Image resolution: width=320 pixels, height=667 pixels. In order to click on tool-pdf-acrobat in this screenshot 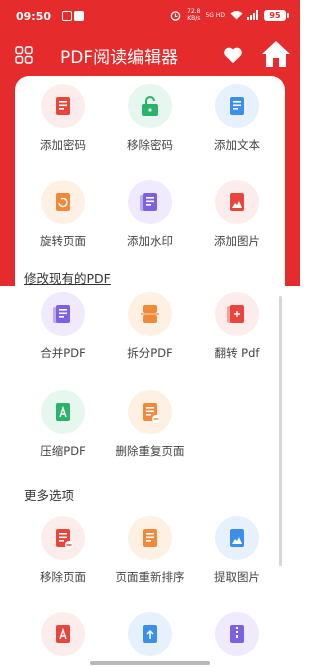, I will do `click(63, 634)`.